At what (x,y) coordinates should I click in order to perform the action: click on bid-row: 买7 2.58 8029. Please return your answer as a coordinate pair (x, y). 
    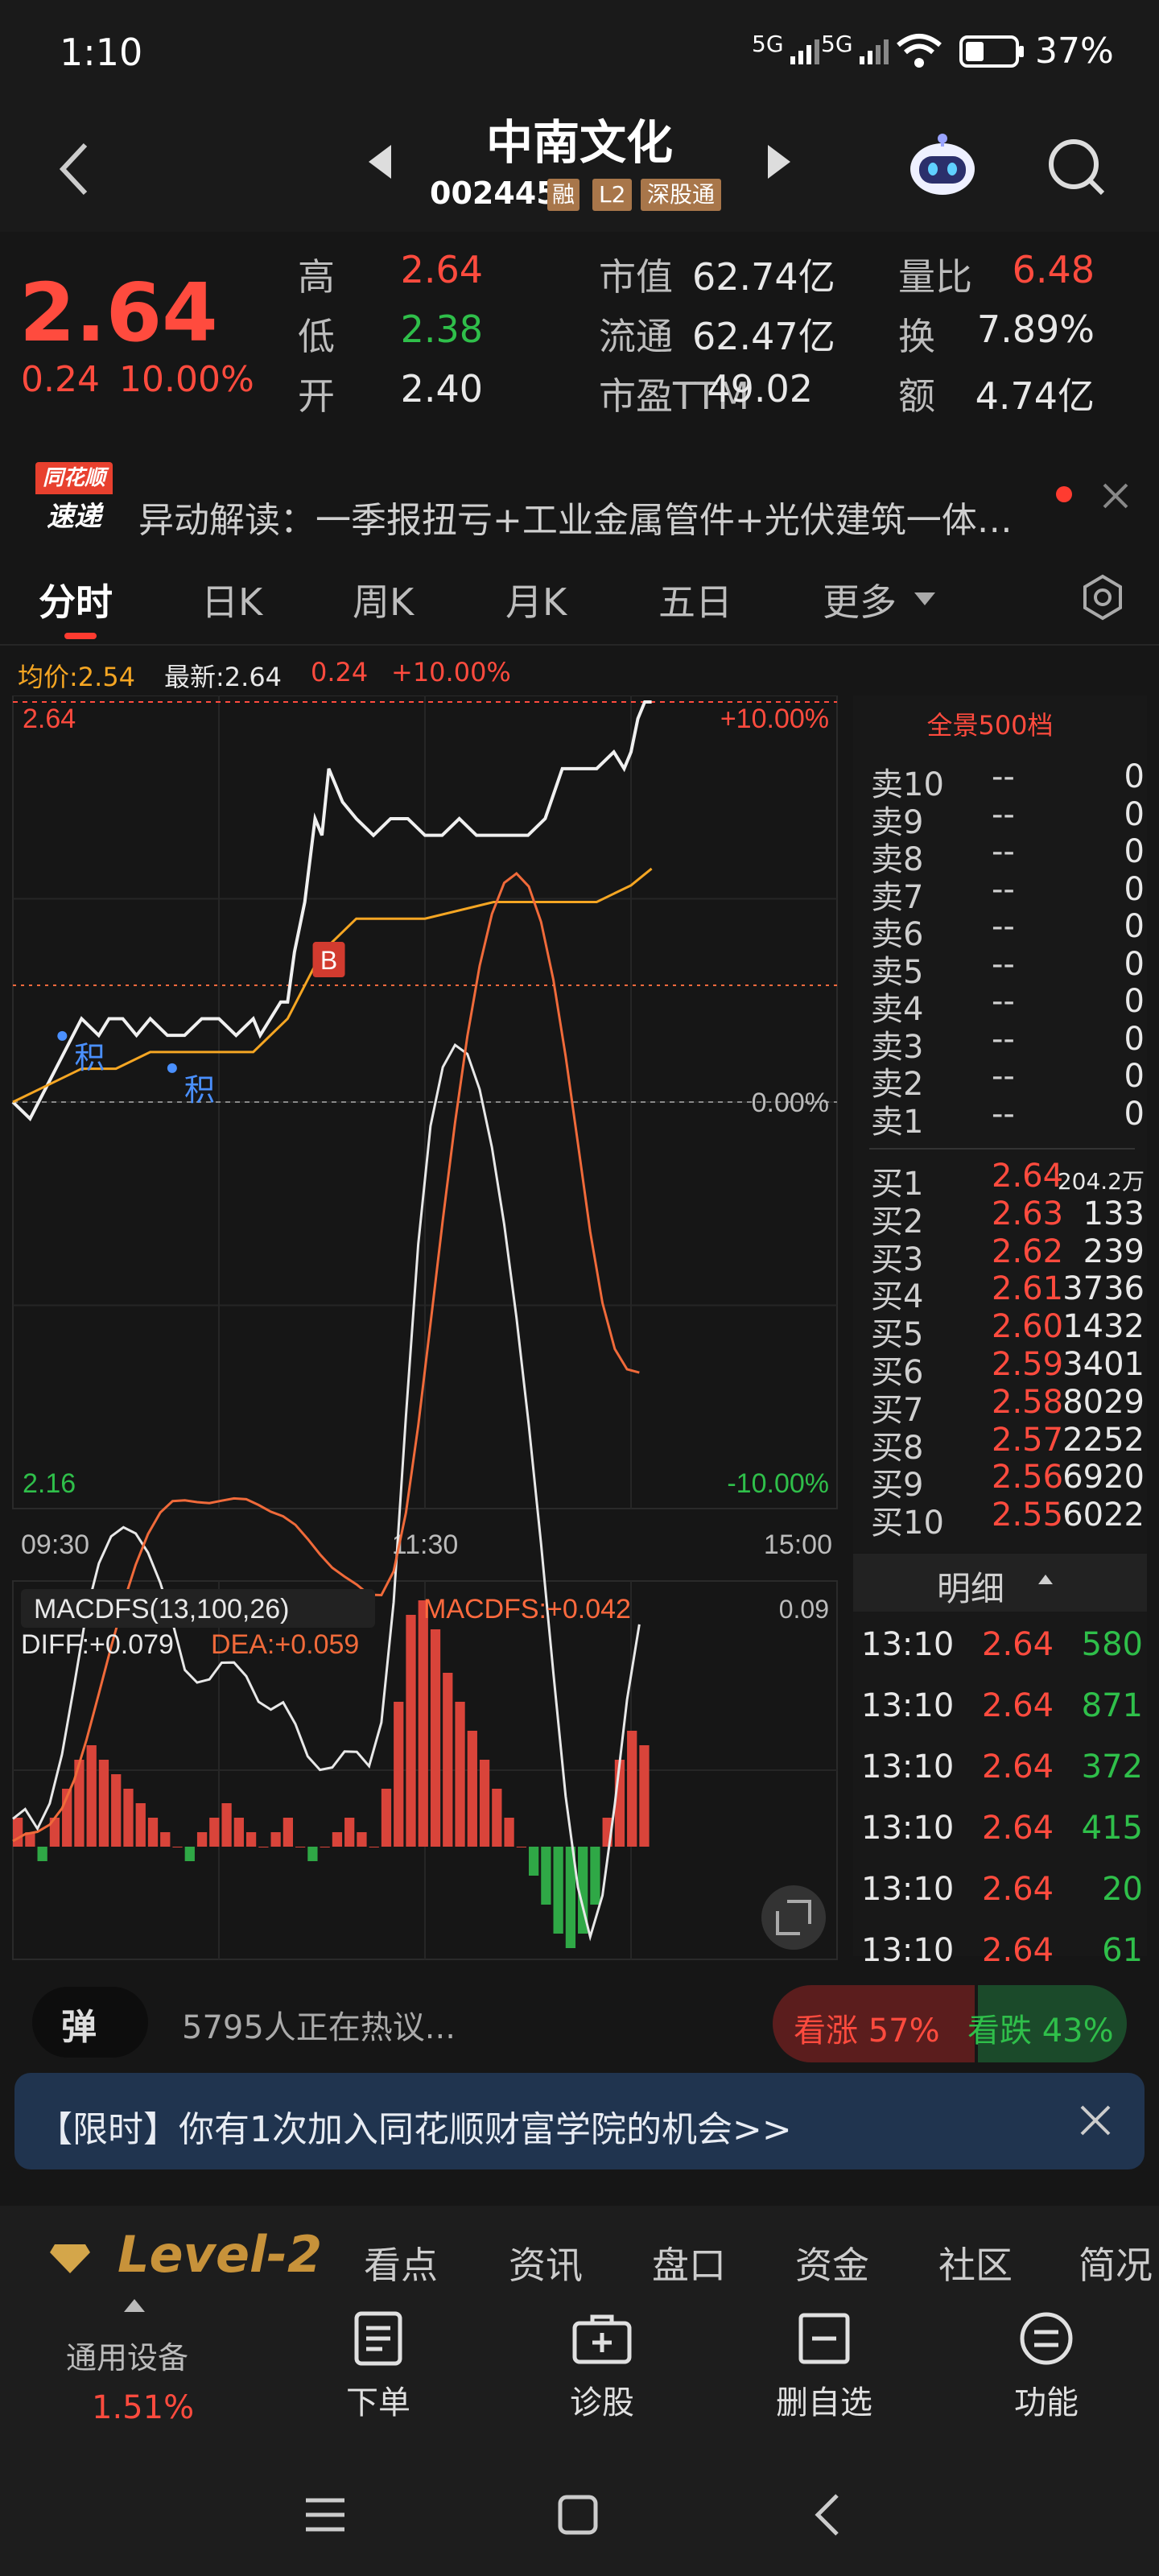
    Looking at the image, I should click on (1008, 1406).